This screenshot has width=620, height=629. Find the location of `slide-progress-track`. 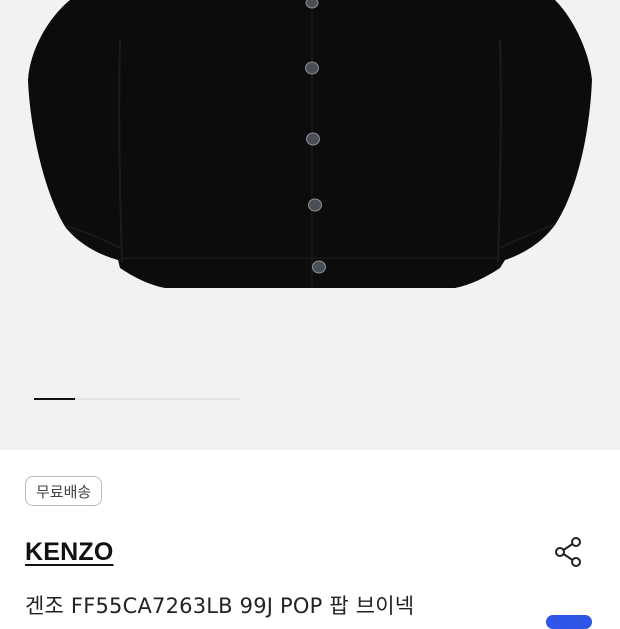

slide-progress-track is located at coordinates (137, 399).